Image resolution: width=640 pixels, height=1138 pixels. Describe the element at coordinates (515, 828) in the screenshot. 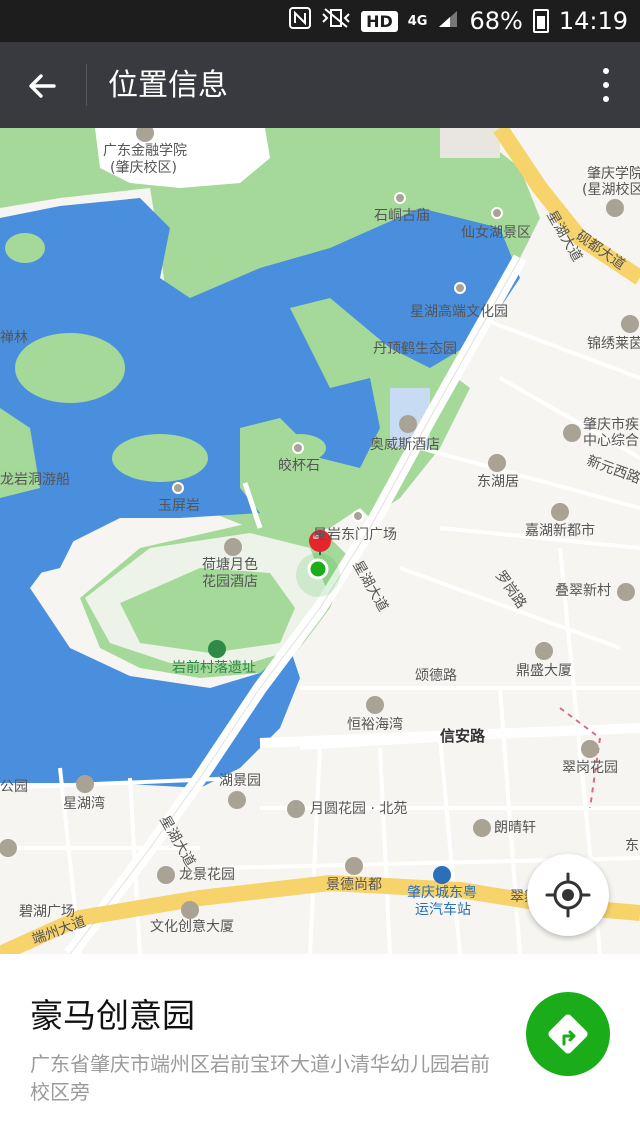

I see `map-label: 朗晴轩` at that location.